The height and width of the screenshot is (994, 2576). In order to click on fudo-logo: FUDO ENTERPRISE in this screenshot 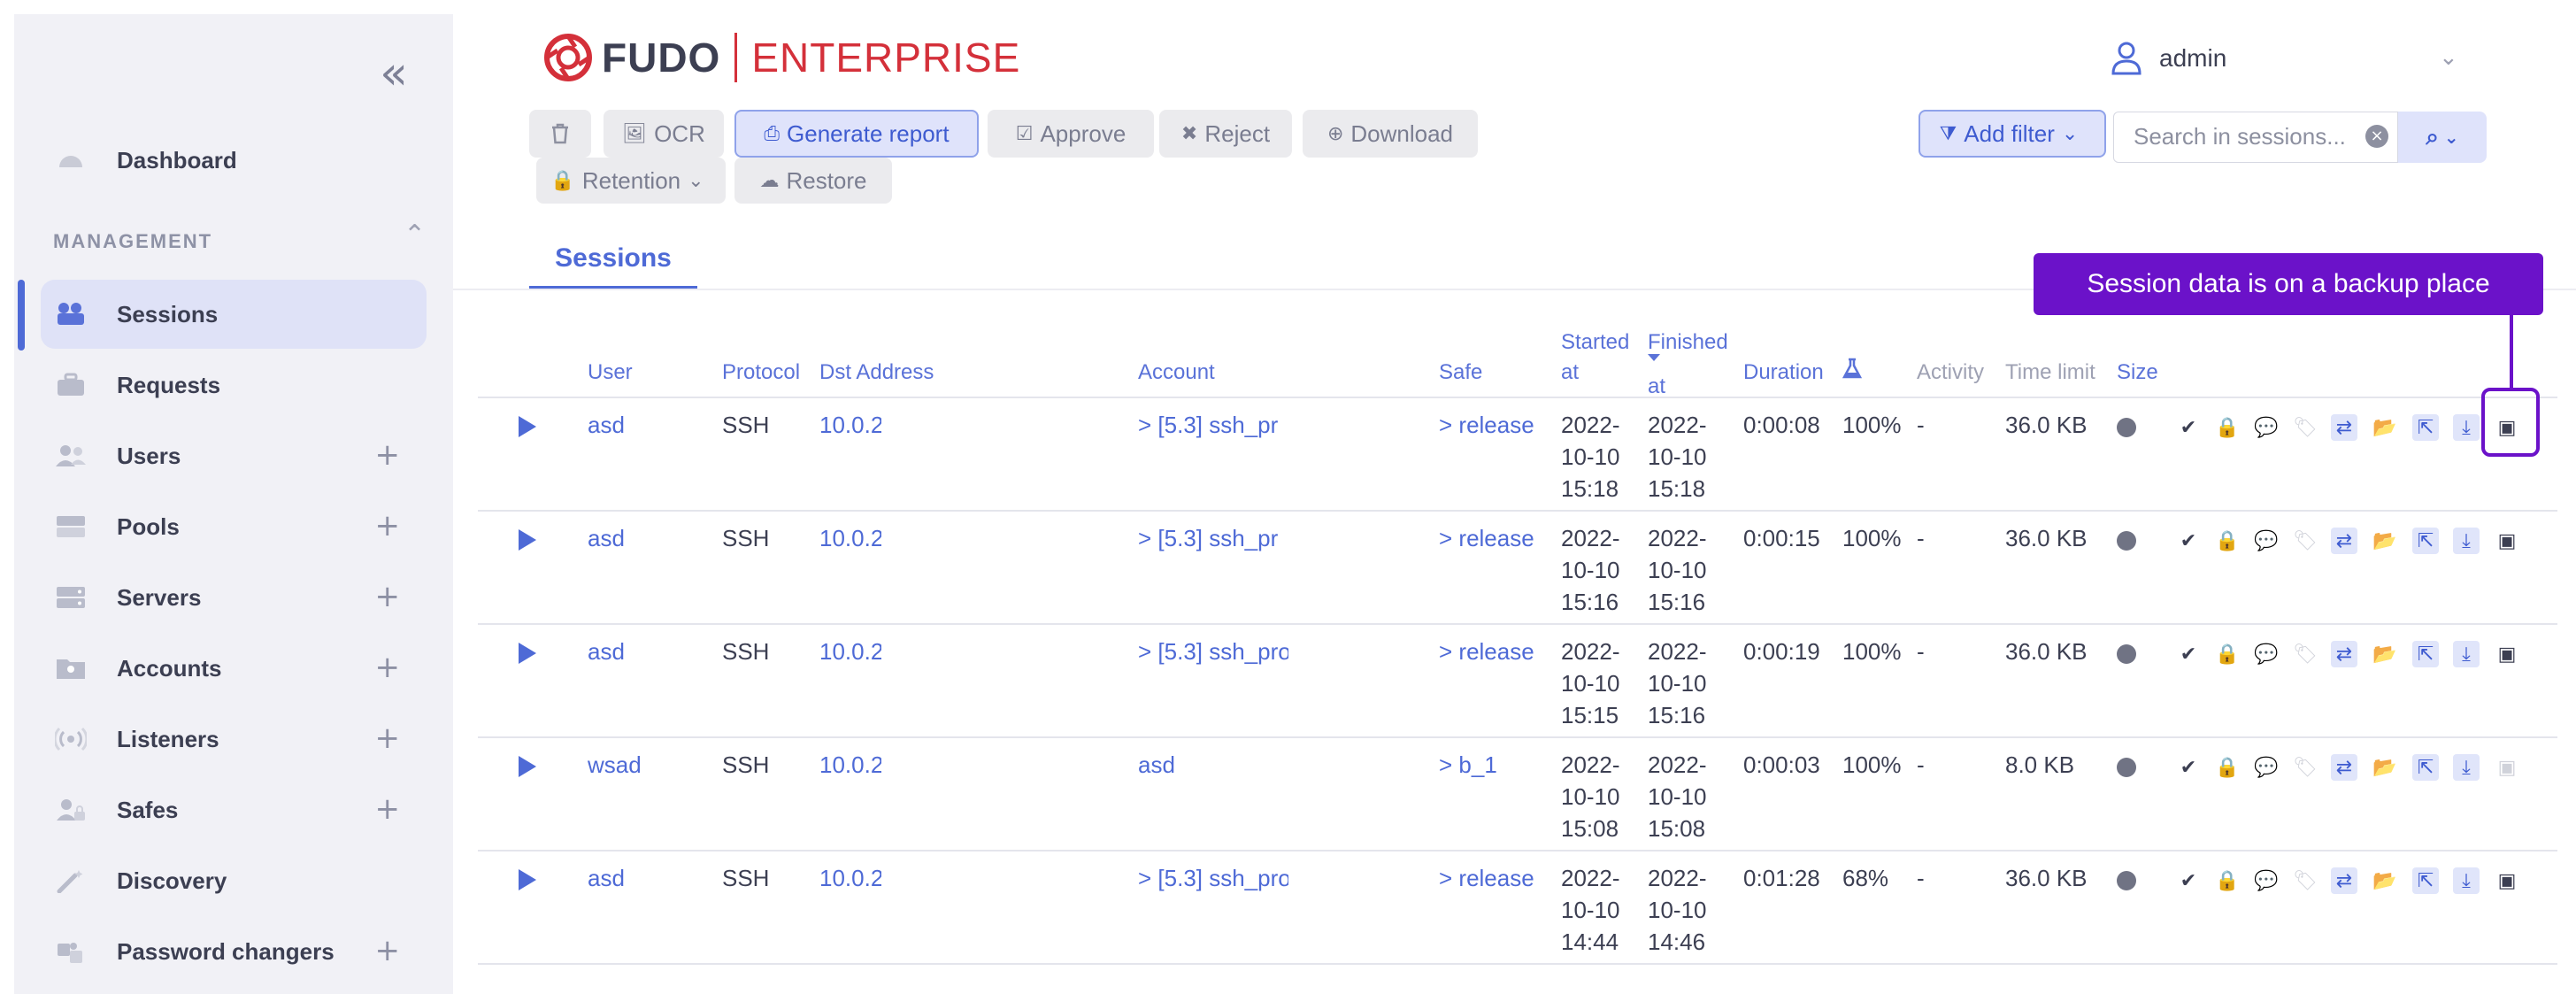, I will do `click(781, 57)`.